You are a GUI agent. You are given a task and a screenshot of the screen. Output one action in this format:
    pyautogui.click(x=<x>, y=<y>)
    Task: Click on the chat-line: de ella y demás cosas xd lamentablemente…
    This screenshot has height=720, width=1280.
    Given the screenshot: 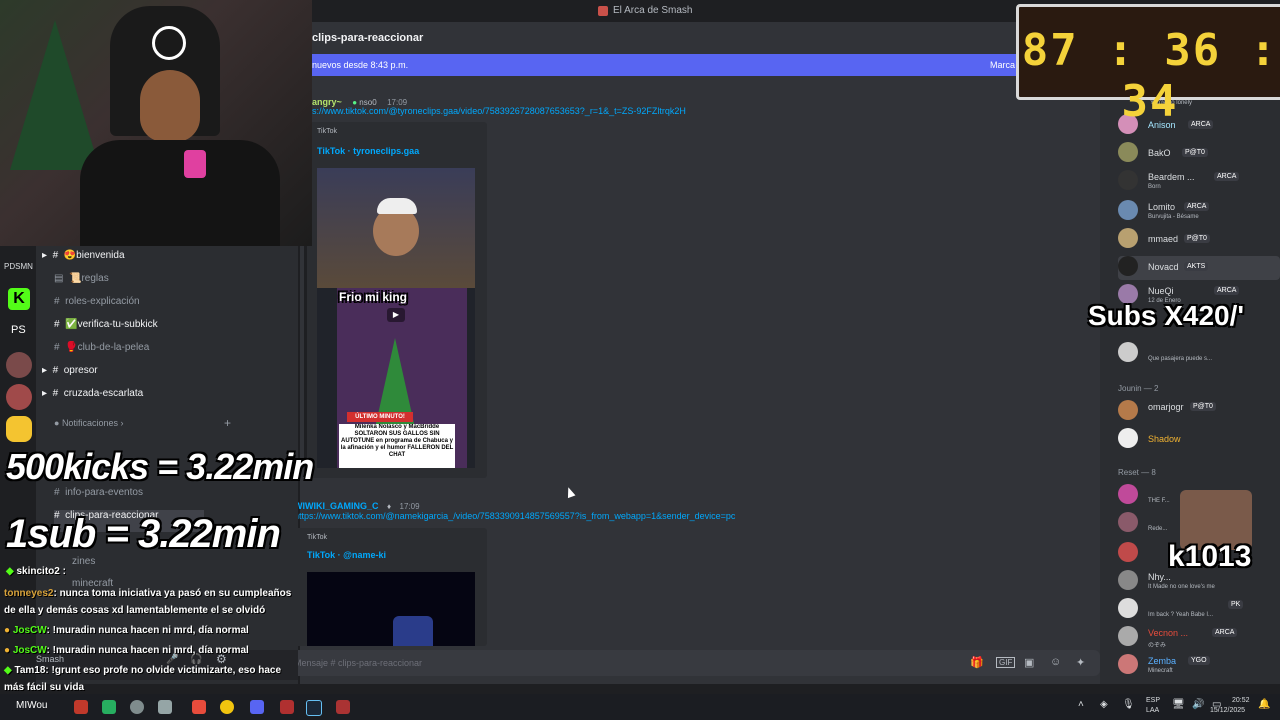 What is the action you would take?
    pyautogui.click(x=135, y=610)
    